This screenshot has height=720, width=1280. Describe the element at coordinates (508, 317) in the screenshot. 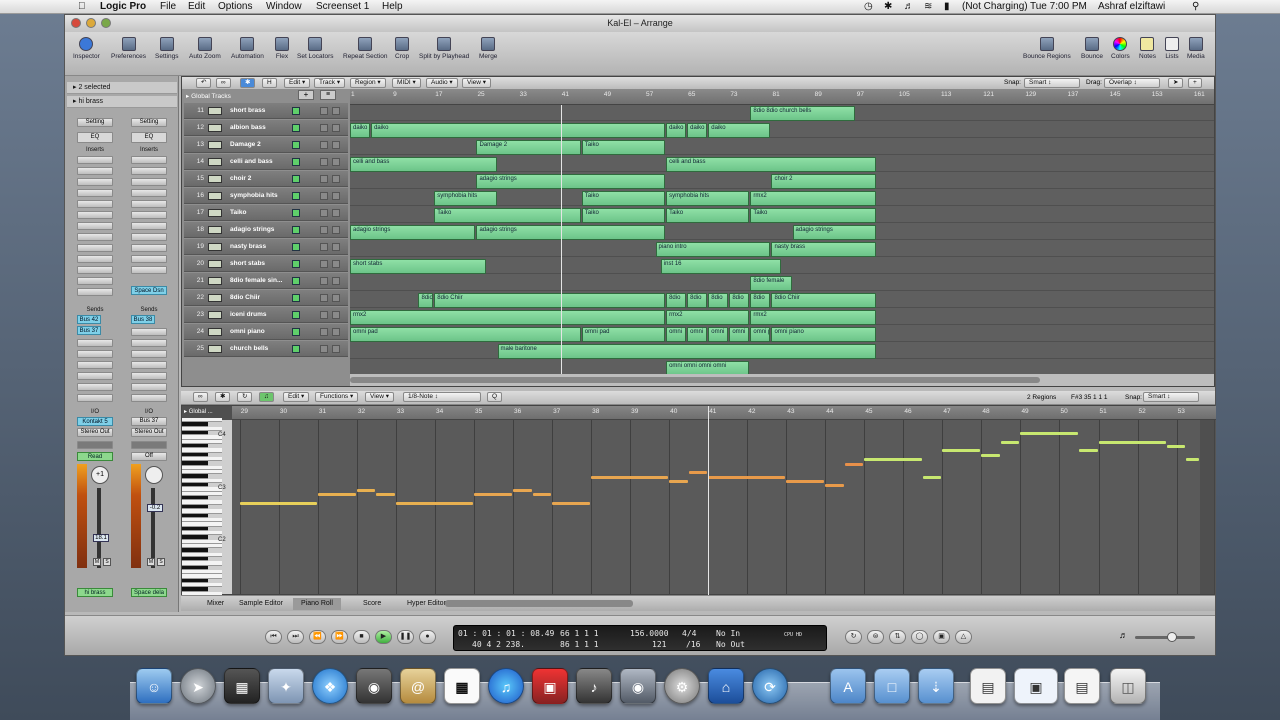

I see `region: rmx2` at that location.